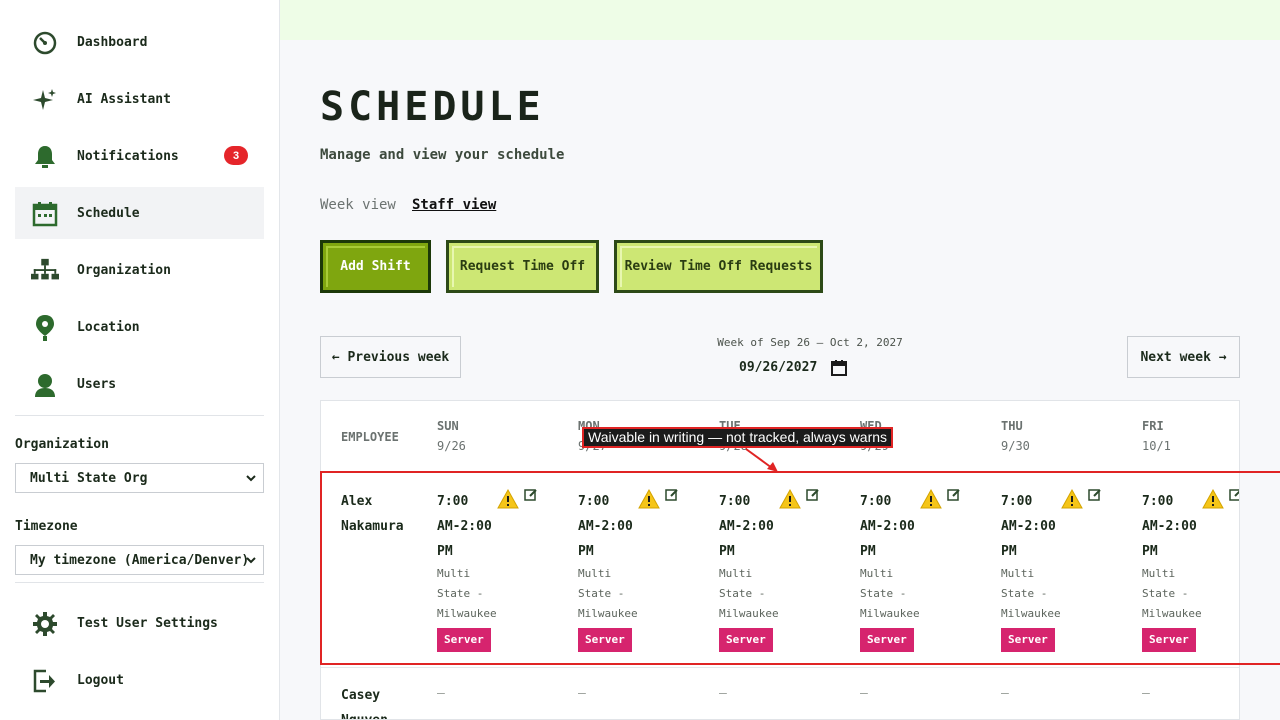 Image resolution: width=1280 pixels, height=720 pixels. What do you see at coordinates (45, 214) in the screenshot?
I see `calendar-icon` at bounding box center [45, 214].